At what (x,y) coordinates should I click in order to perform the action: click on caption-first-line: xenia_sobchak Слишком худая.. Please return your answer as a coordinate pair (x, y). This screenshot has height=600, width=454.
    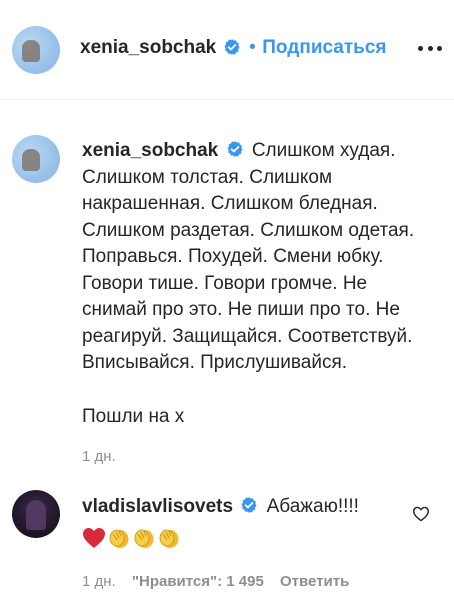
    Looking at the image, I should click on (262, 151).